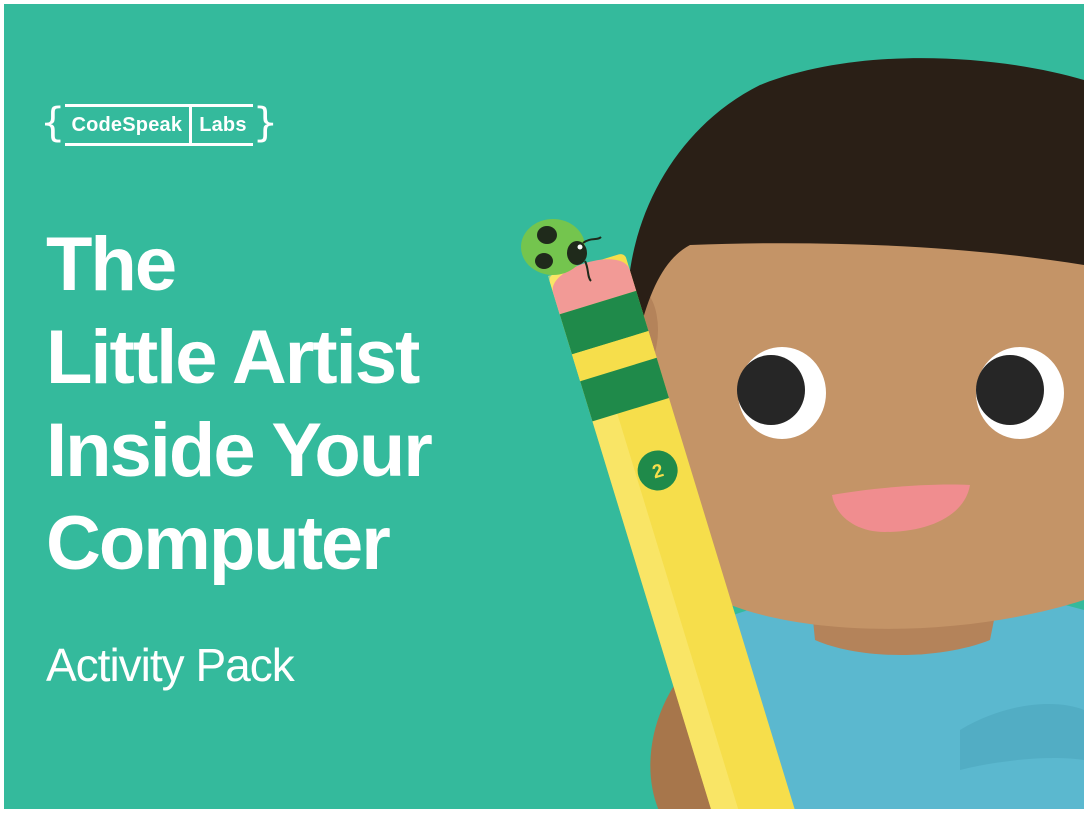 The image size is (1084, 813). I want to click on logo-box: CodeSpeak Labs, so click(159, 125).